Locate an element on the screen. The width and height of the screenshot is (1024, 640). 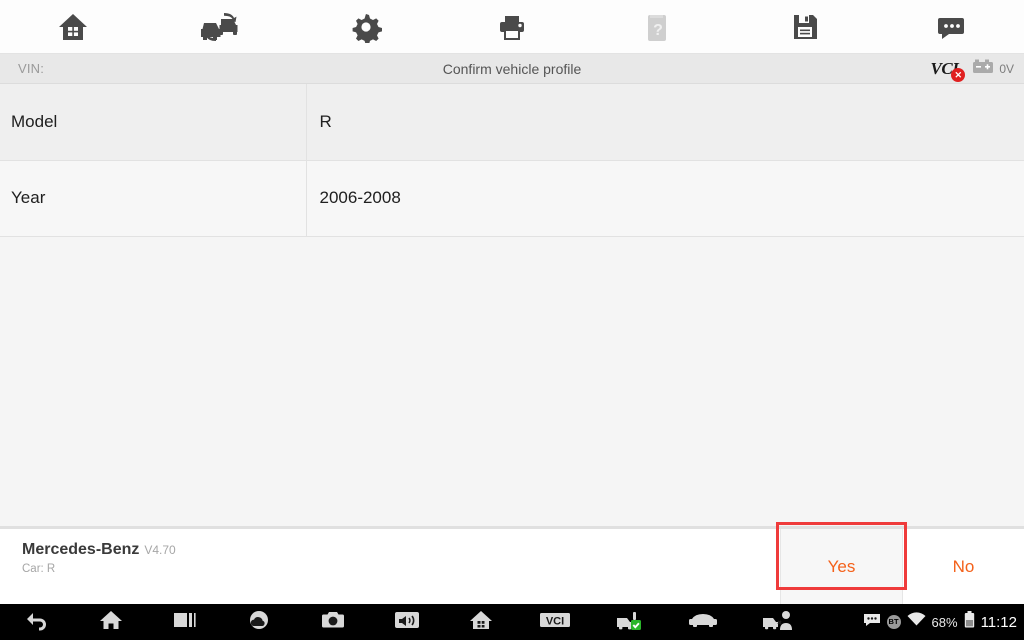
bluetooth-icon: BT is located at coordinates (893, 622).